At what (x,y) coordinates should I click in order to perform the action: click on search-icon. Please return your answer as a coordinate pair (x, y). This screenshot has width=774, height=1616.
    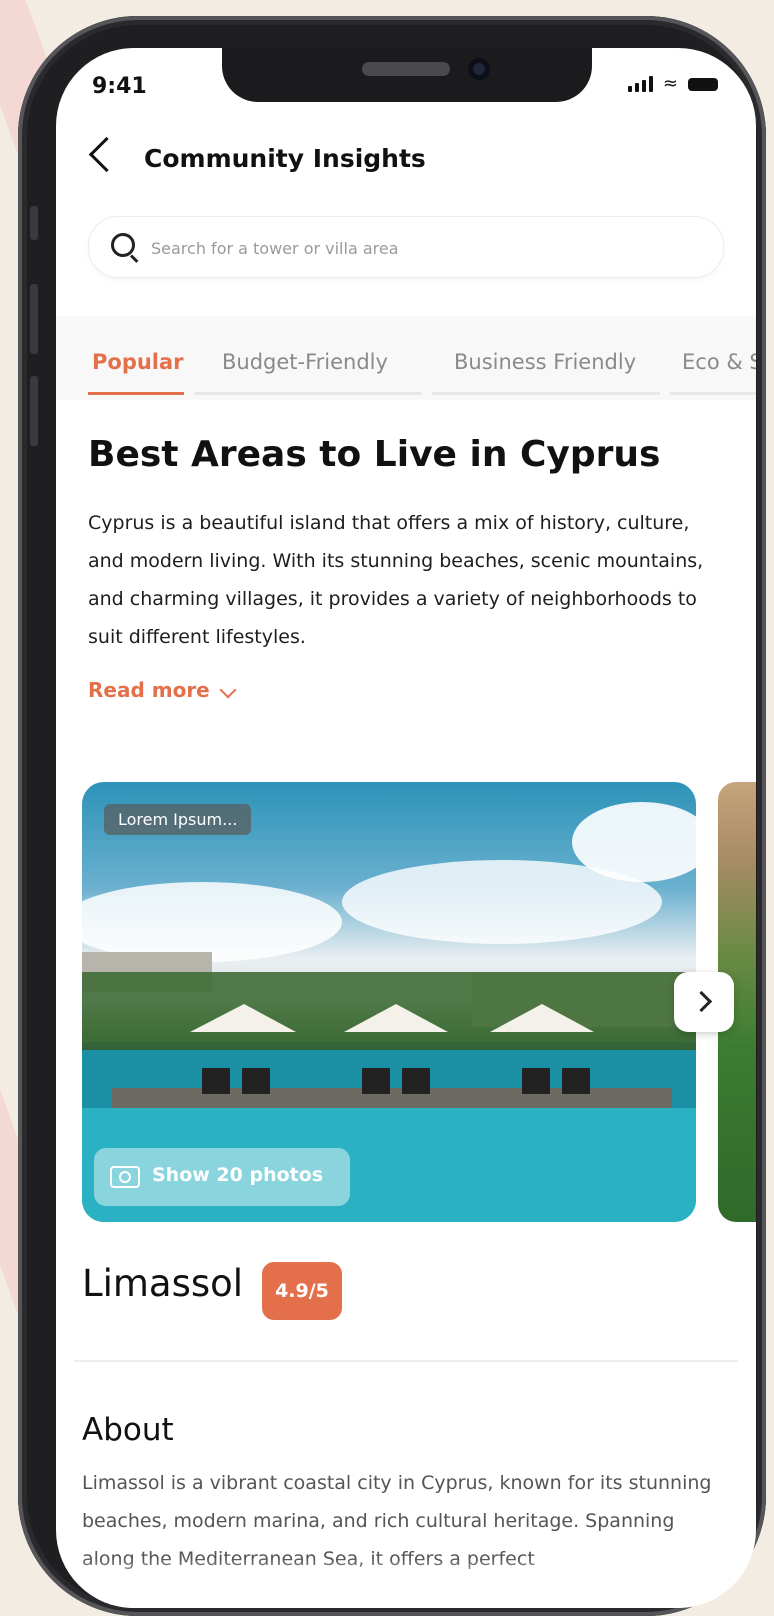
    Looking at the image, I should click on (123, 245).